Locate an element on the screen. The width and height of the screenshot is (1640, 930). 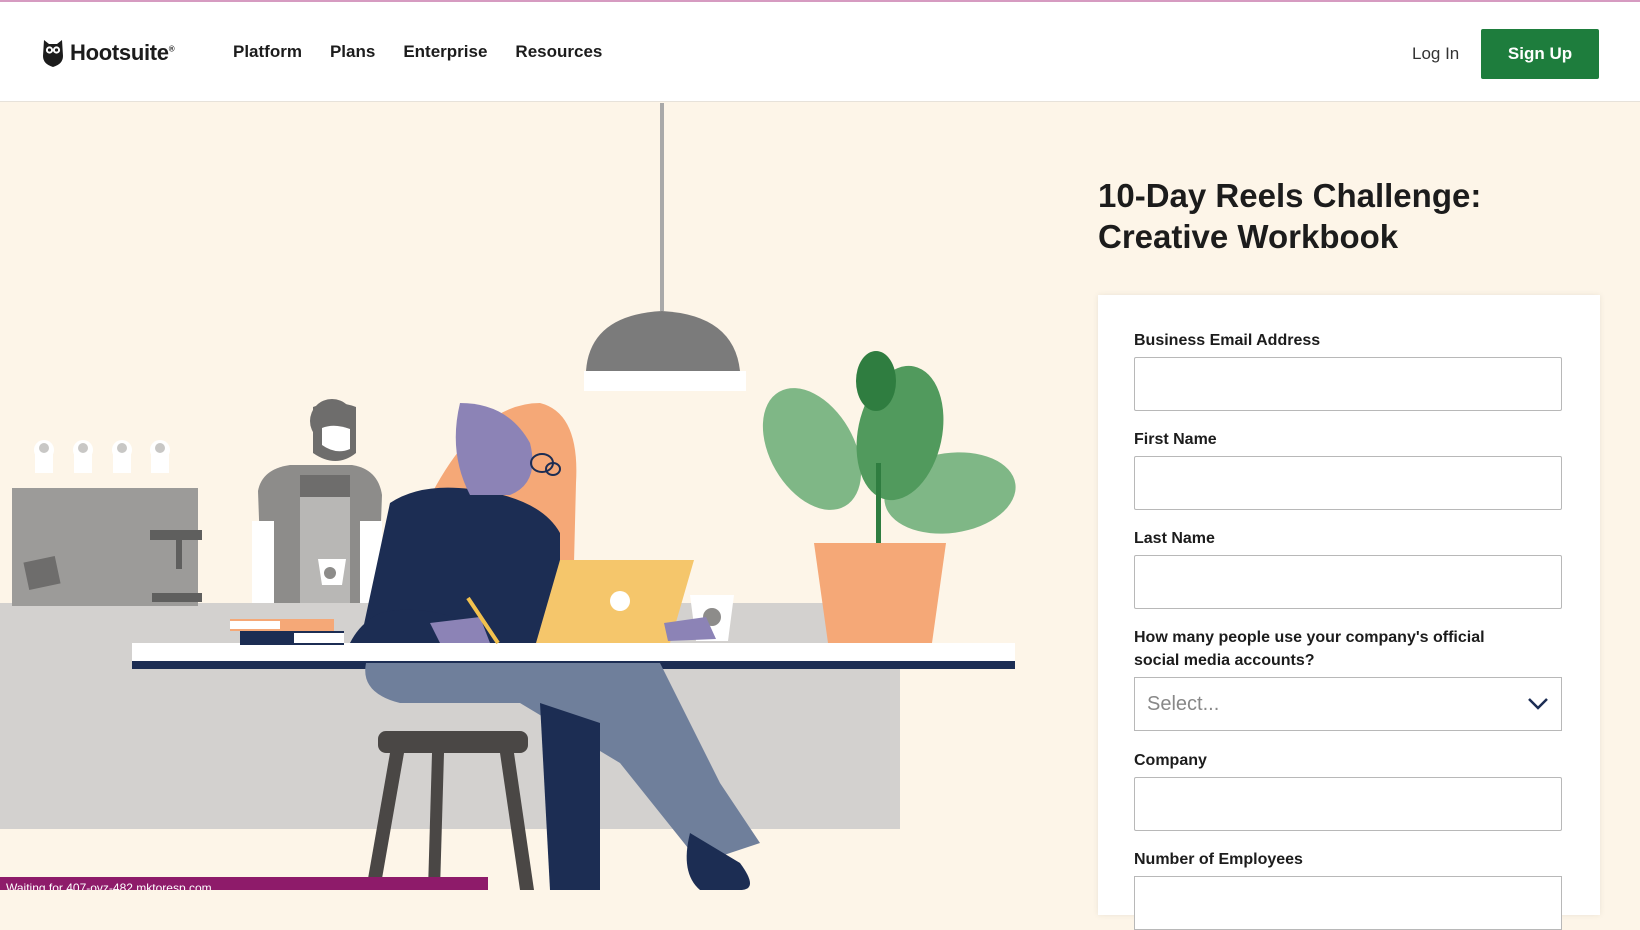
first-name-field is located at coordinates (1348, 483).